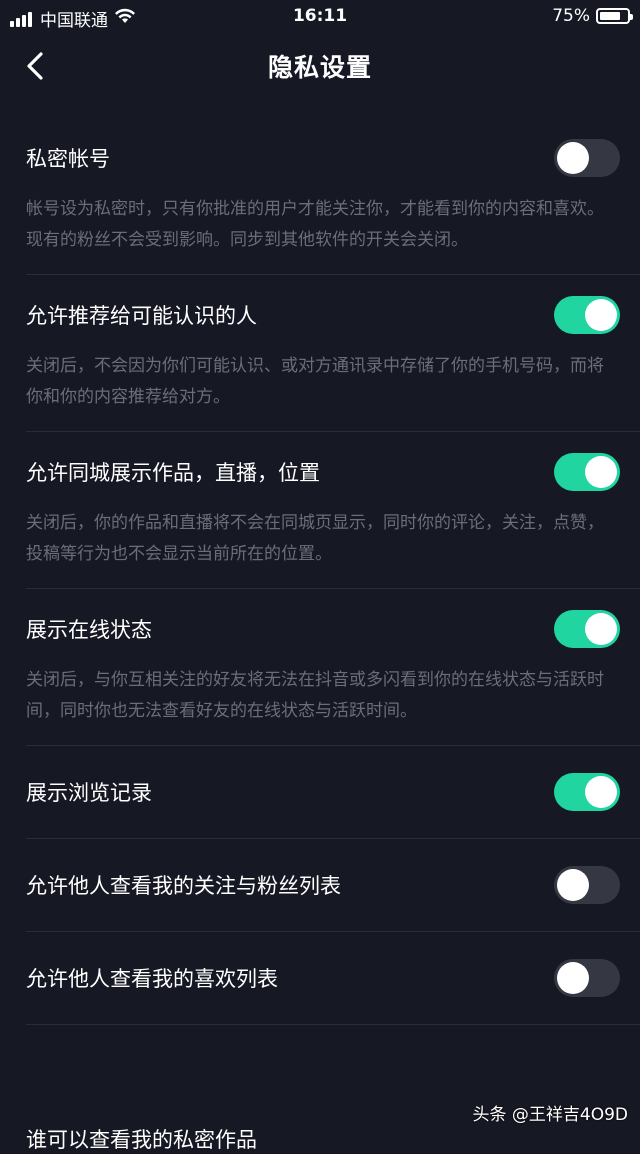 Image resolution: width=640 pixels, height=1154 pixels. What do you see at coordinates (152, 979) in the screenshot?
I see `setting-label: 允许他人查看我的喜欢列表` at bounding box center [152, 979].